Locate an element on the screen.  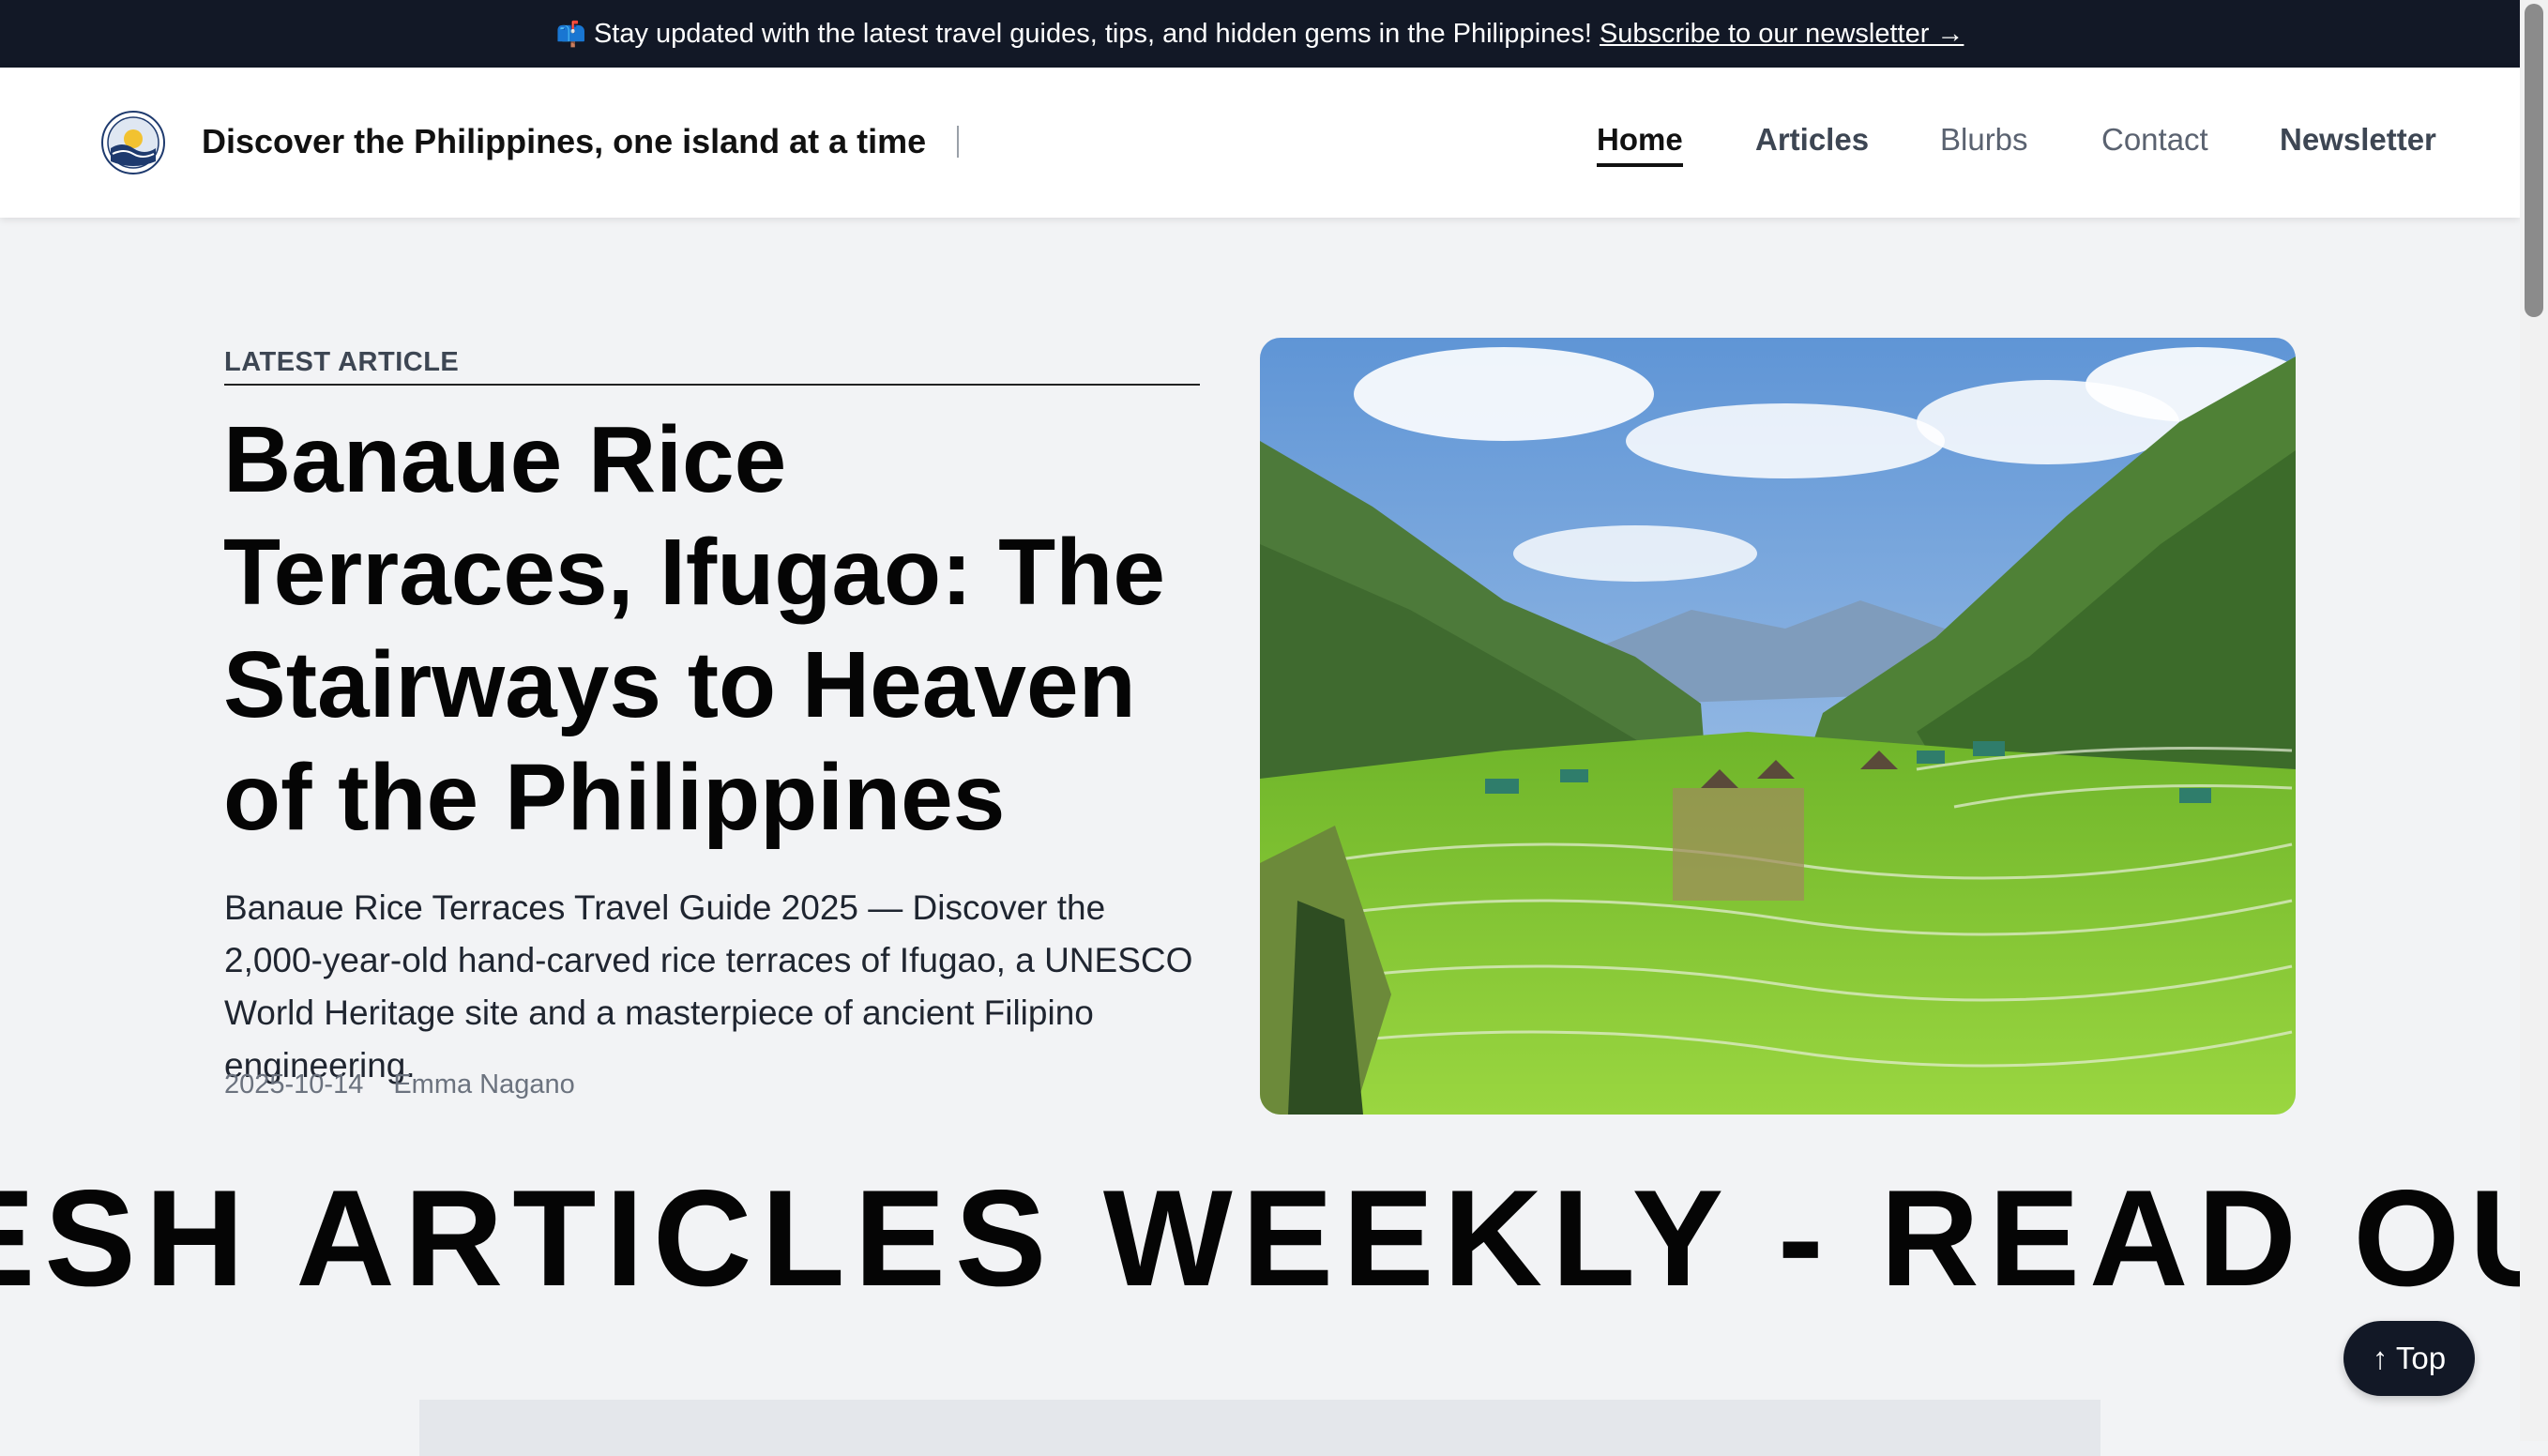
article-meta: 2025-10-14 Emma Nagano is located at coordinates (399, 1084).